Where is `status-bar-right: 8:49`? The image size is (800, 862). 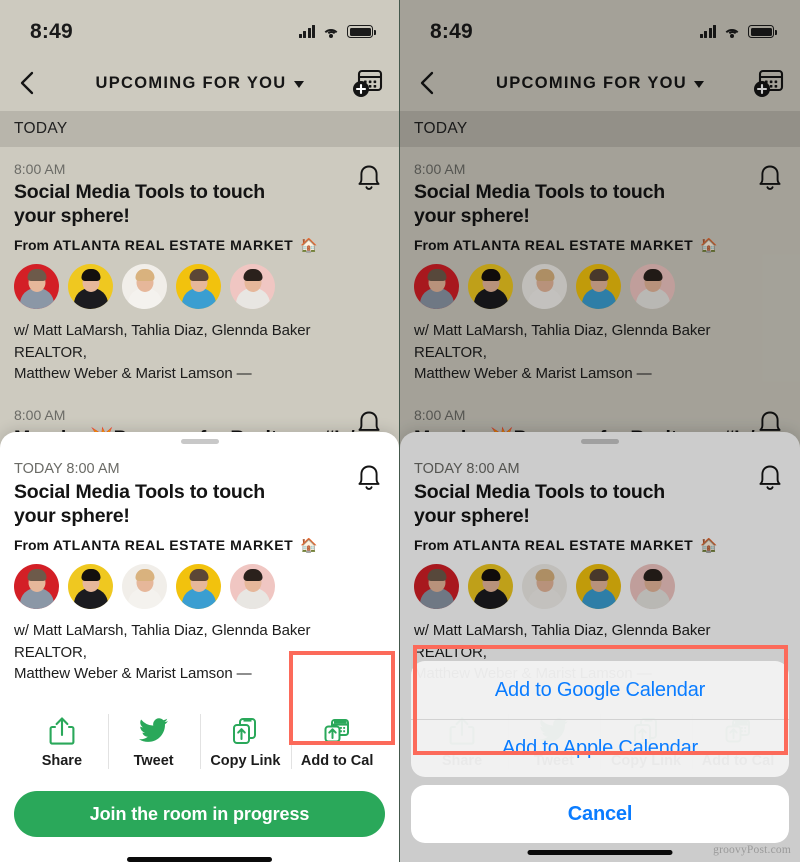
status-bar-right: 8:49 is located at coordinates (600, 27).